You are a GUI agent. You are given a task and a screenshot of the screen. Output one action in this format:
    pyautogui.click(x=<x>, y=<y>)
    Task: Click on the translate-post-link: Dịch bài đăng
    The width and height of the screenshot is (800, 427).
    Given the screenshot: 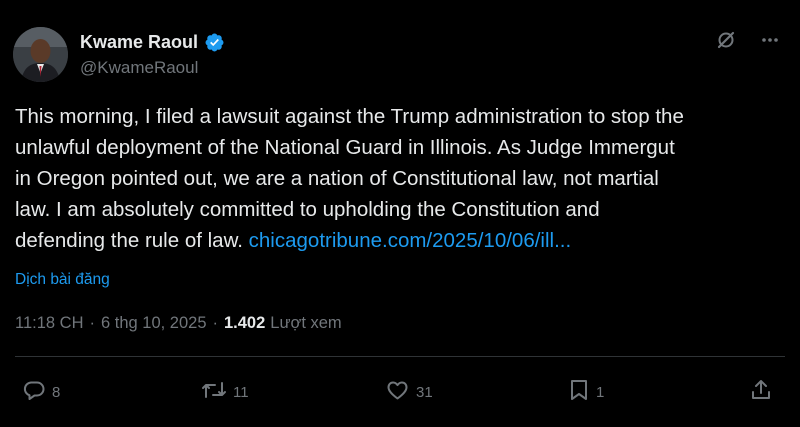 What is the action you would take?
    pyautogui.click(x=62, y=280)
    